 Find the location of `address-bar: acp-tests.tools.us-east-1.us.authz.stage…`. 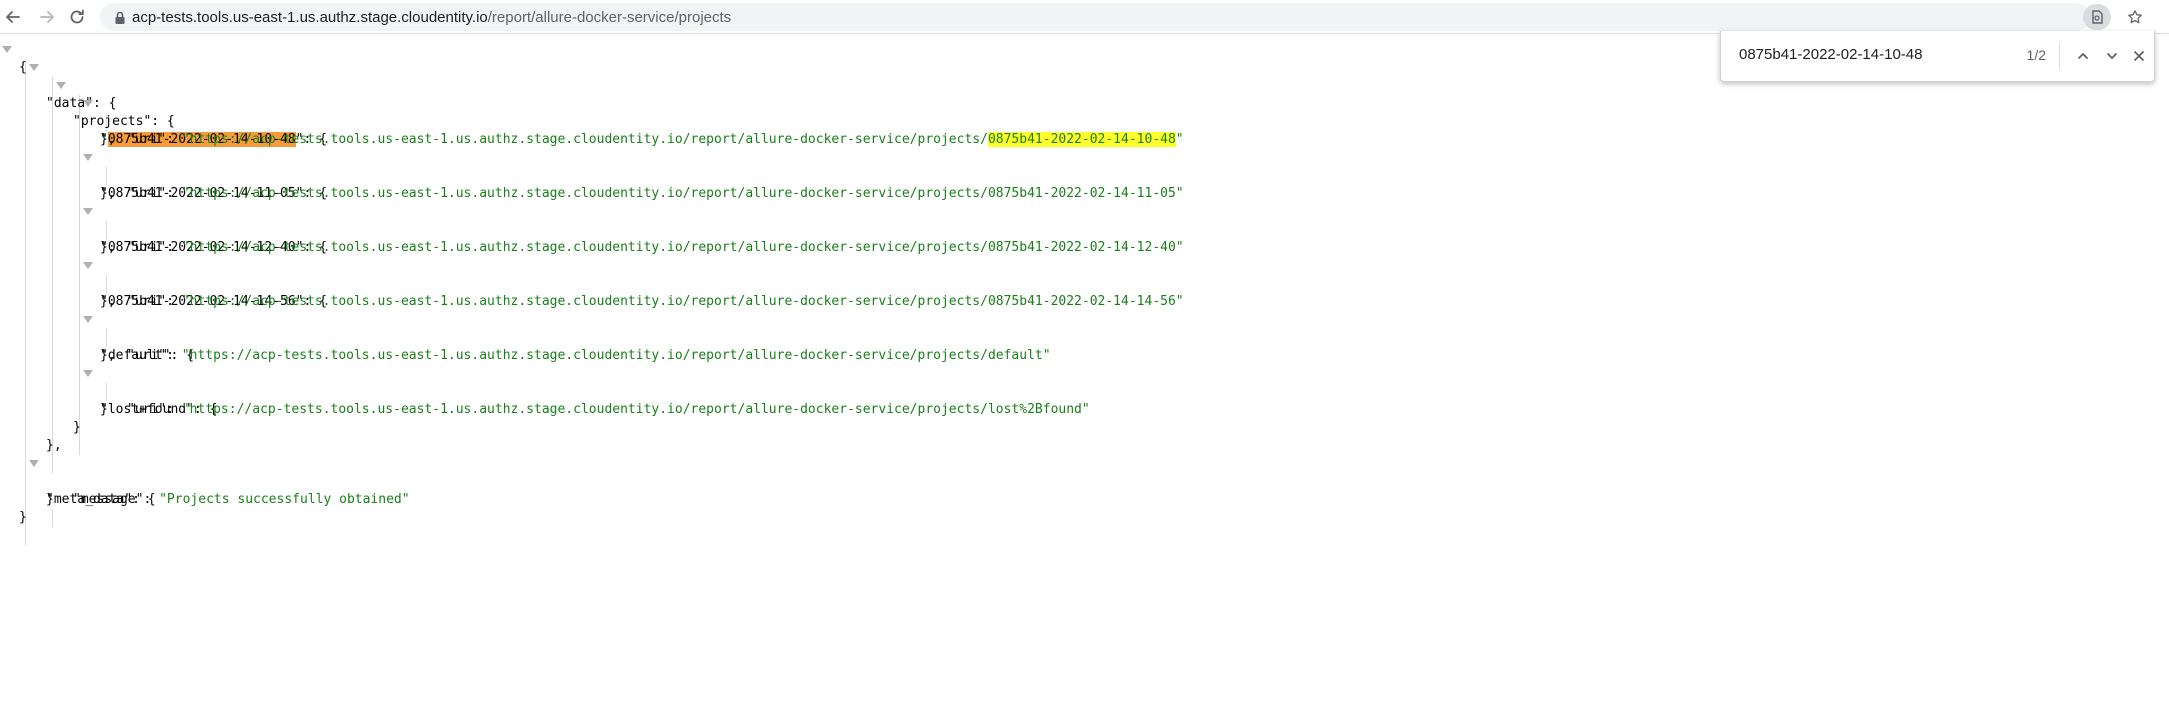

address-bar: acp-tests.tools.us-east-1.us.authz.stage… is located at coordinates (1095, 17).